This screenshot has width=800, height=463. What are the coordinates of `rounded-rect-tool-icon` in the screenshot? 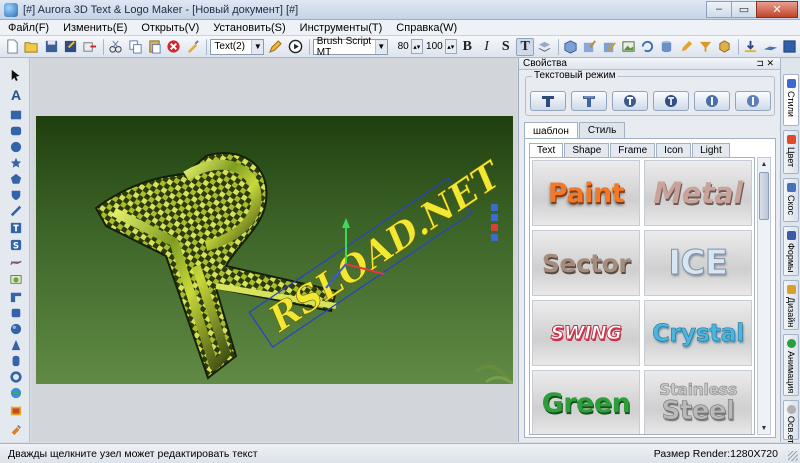 It's located at (16, 131).